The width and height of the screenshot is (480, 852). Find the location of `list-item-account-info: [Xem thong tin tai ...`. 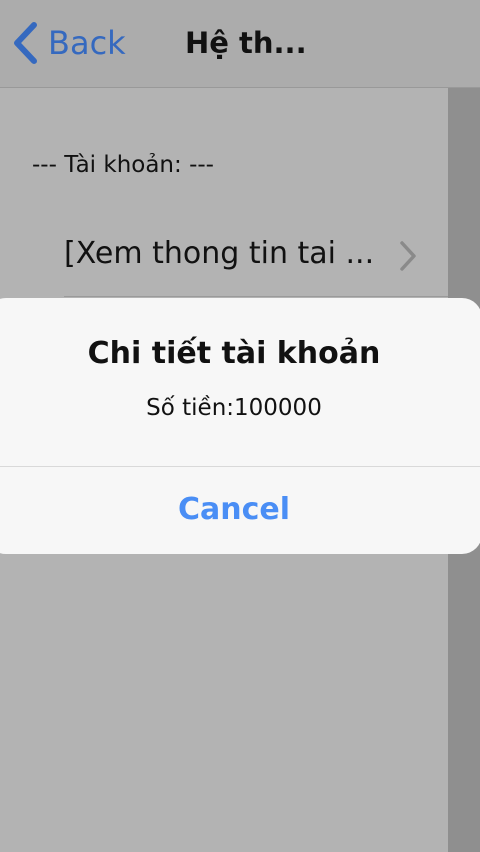

list-item-account-info: [Xem thong tin tai ... is located at coordinates (256, 260).